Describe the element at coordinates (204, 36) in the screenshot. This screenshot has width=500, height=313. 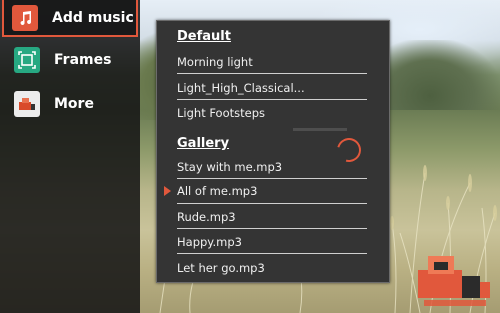
I see `default-section-title: Default` at that location.